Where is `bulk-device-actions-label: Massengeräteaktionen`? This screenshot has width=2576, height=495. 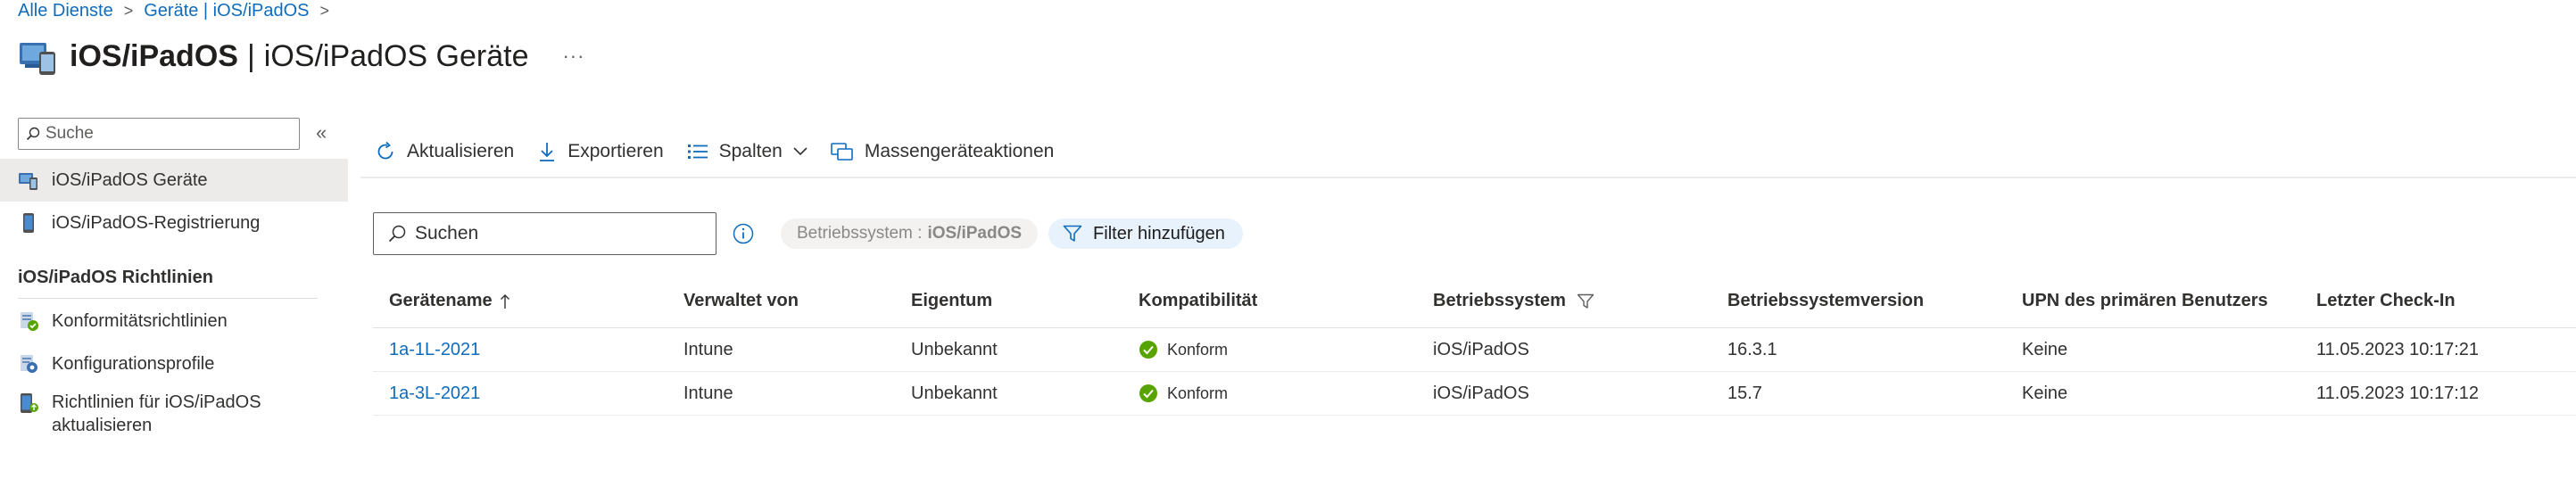 bulk-device-actions-label: Massengeräteaktionen is located at coordinates (959, 151).